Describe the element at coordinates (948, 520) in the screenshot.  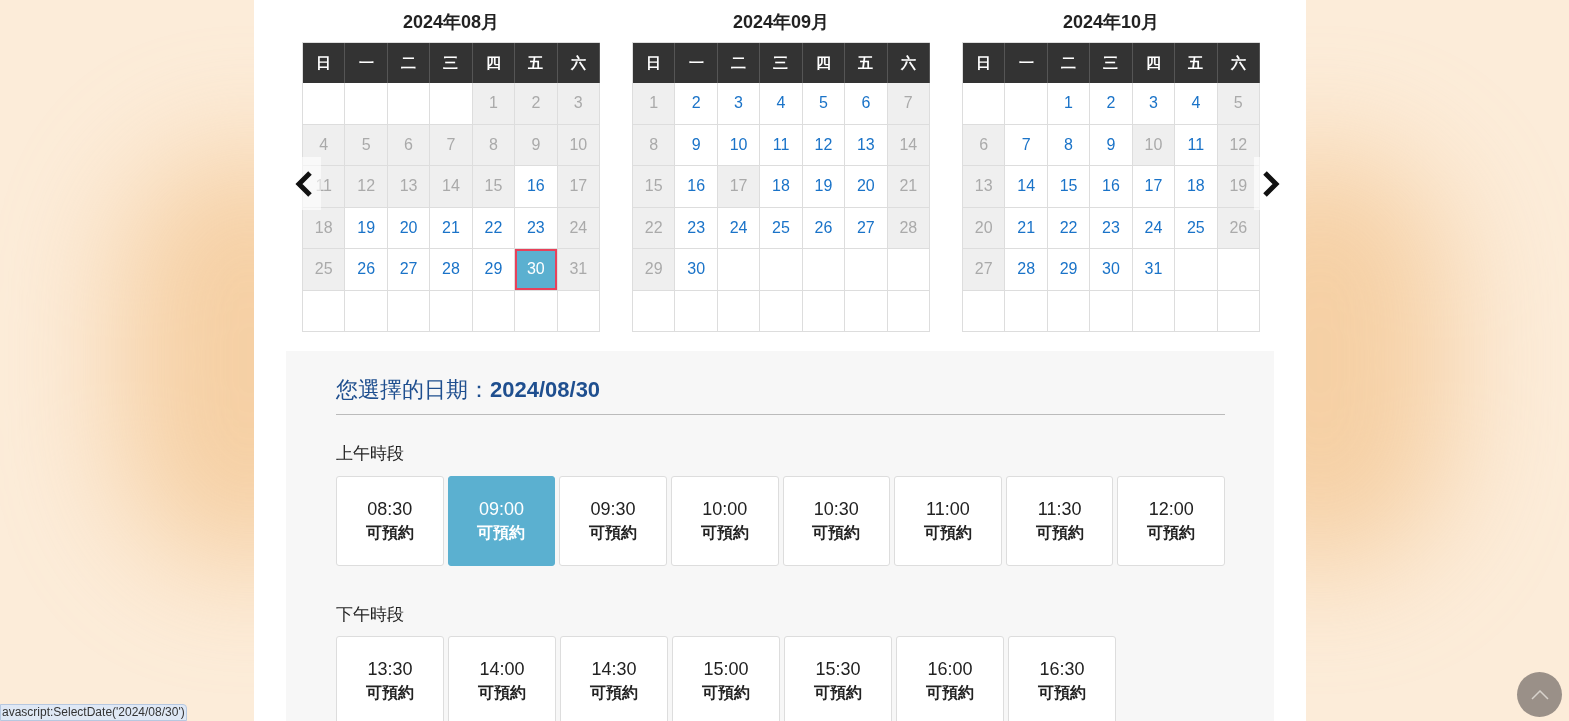
I see `time-slot: 11:00 可預約` at that location.